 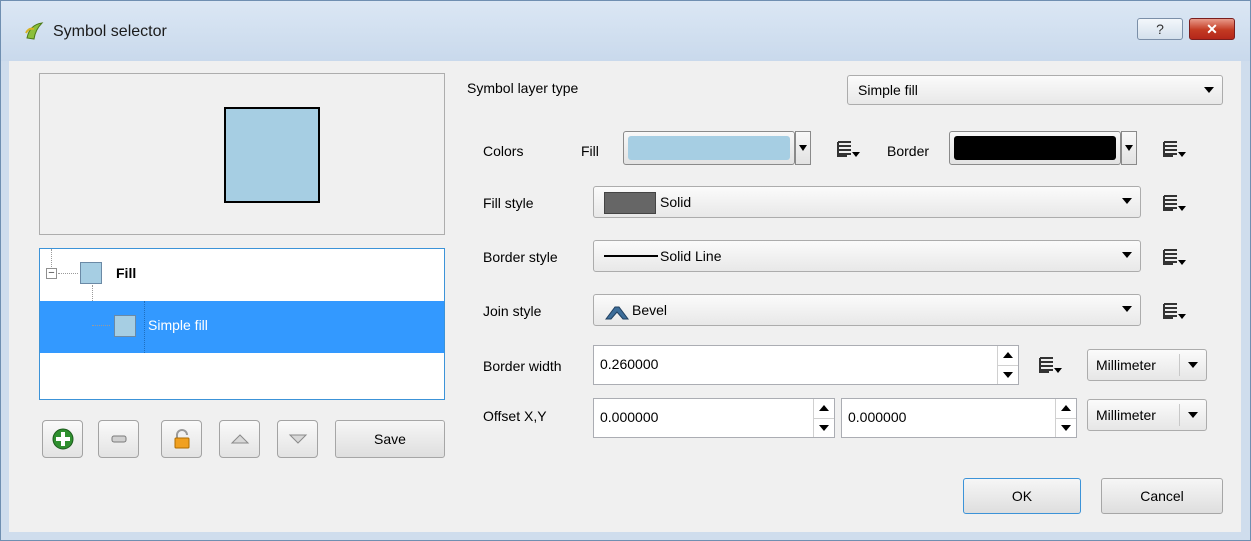 What do you see at coordinates (125, 326) in the screenshot?
I see `simple-fill-swatch-icon` at bounding box center [125, 326].